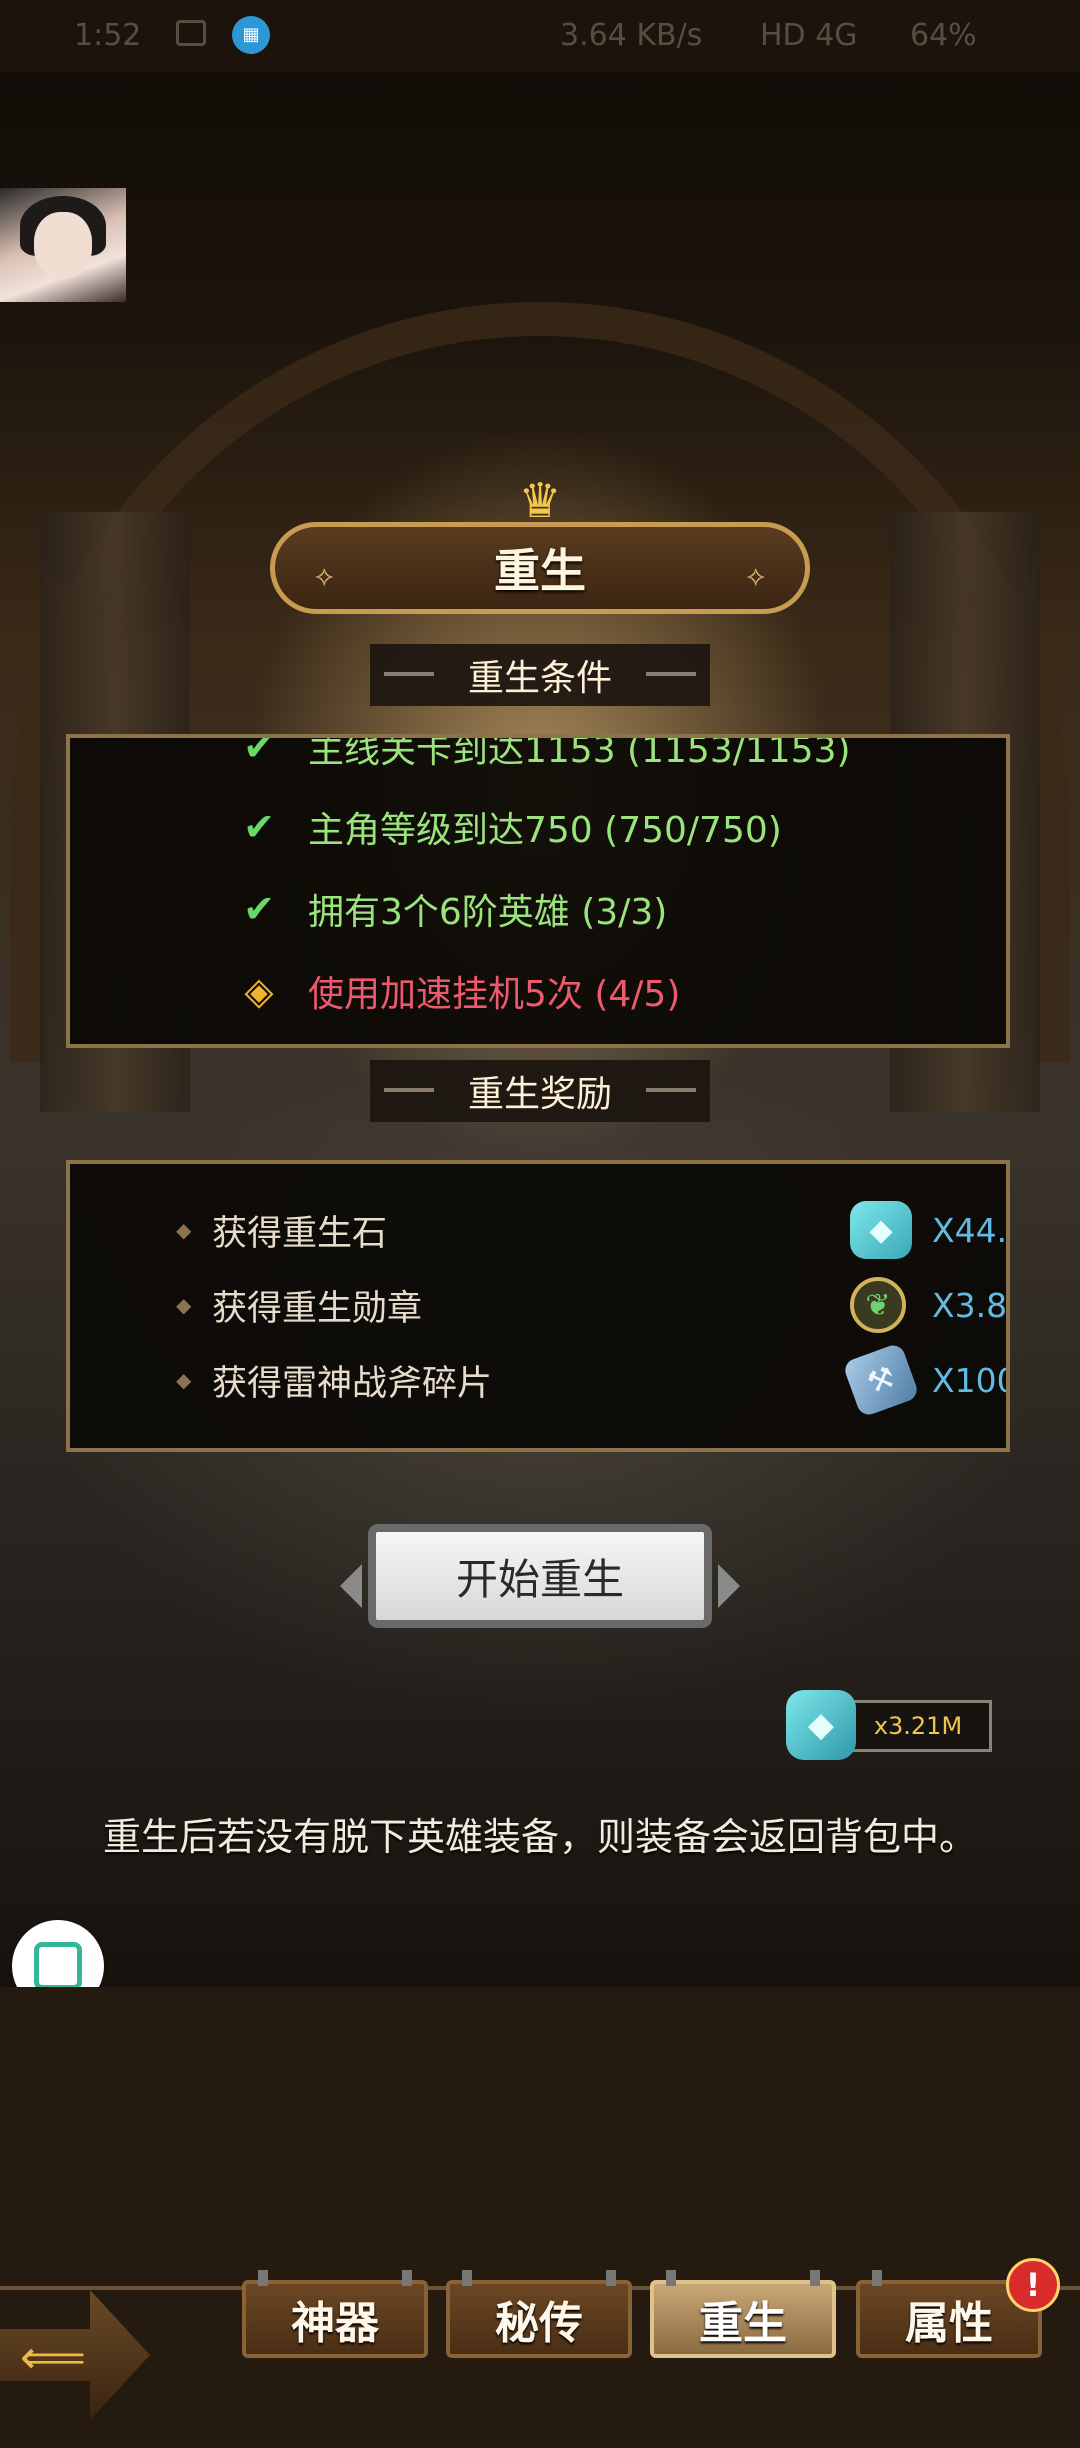 This screenshot has height=2448, width=1080. Describe the element at coordinates (317, 1308) in the screenshot. I see `reward-label: 获得重生勋章` at that location.